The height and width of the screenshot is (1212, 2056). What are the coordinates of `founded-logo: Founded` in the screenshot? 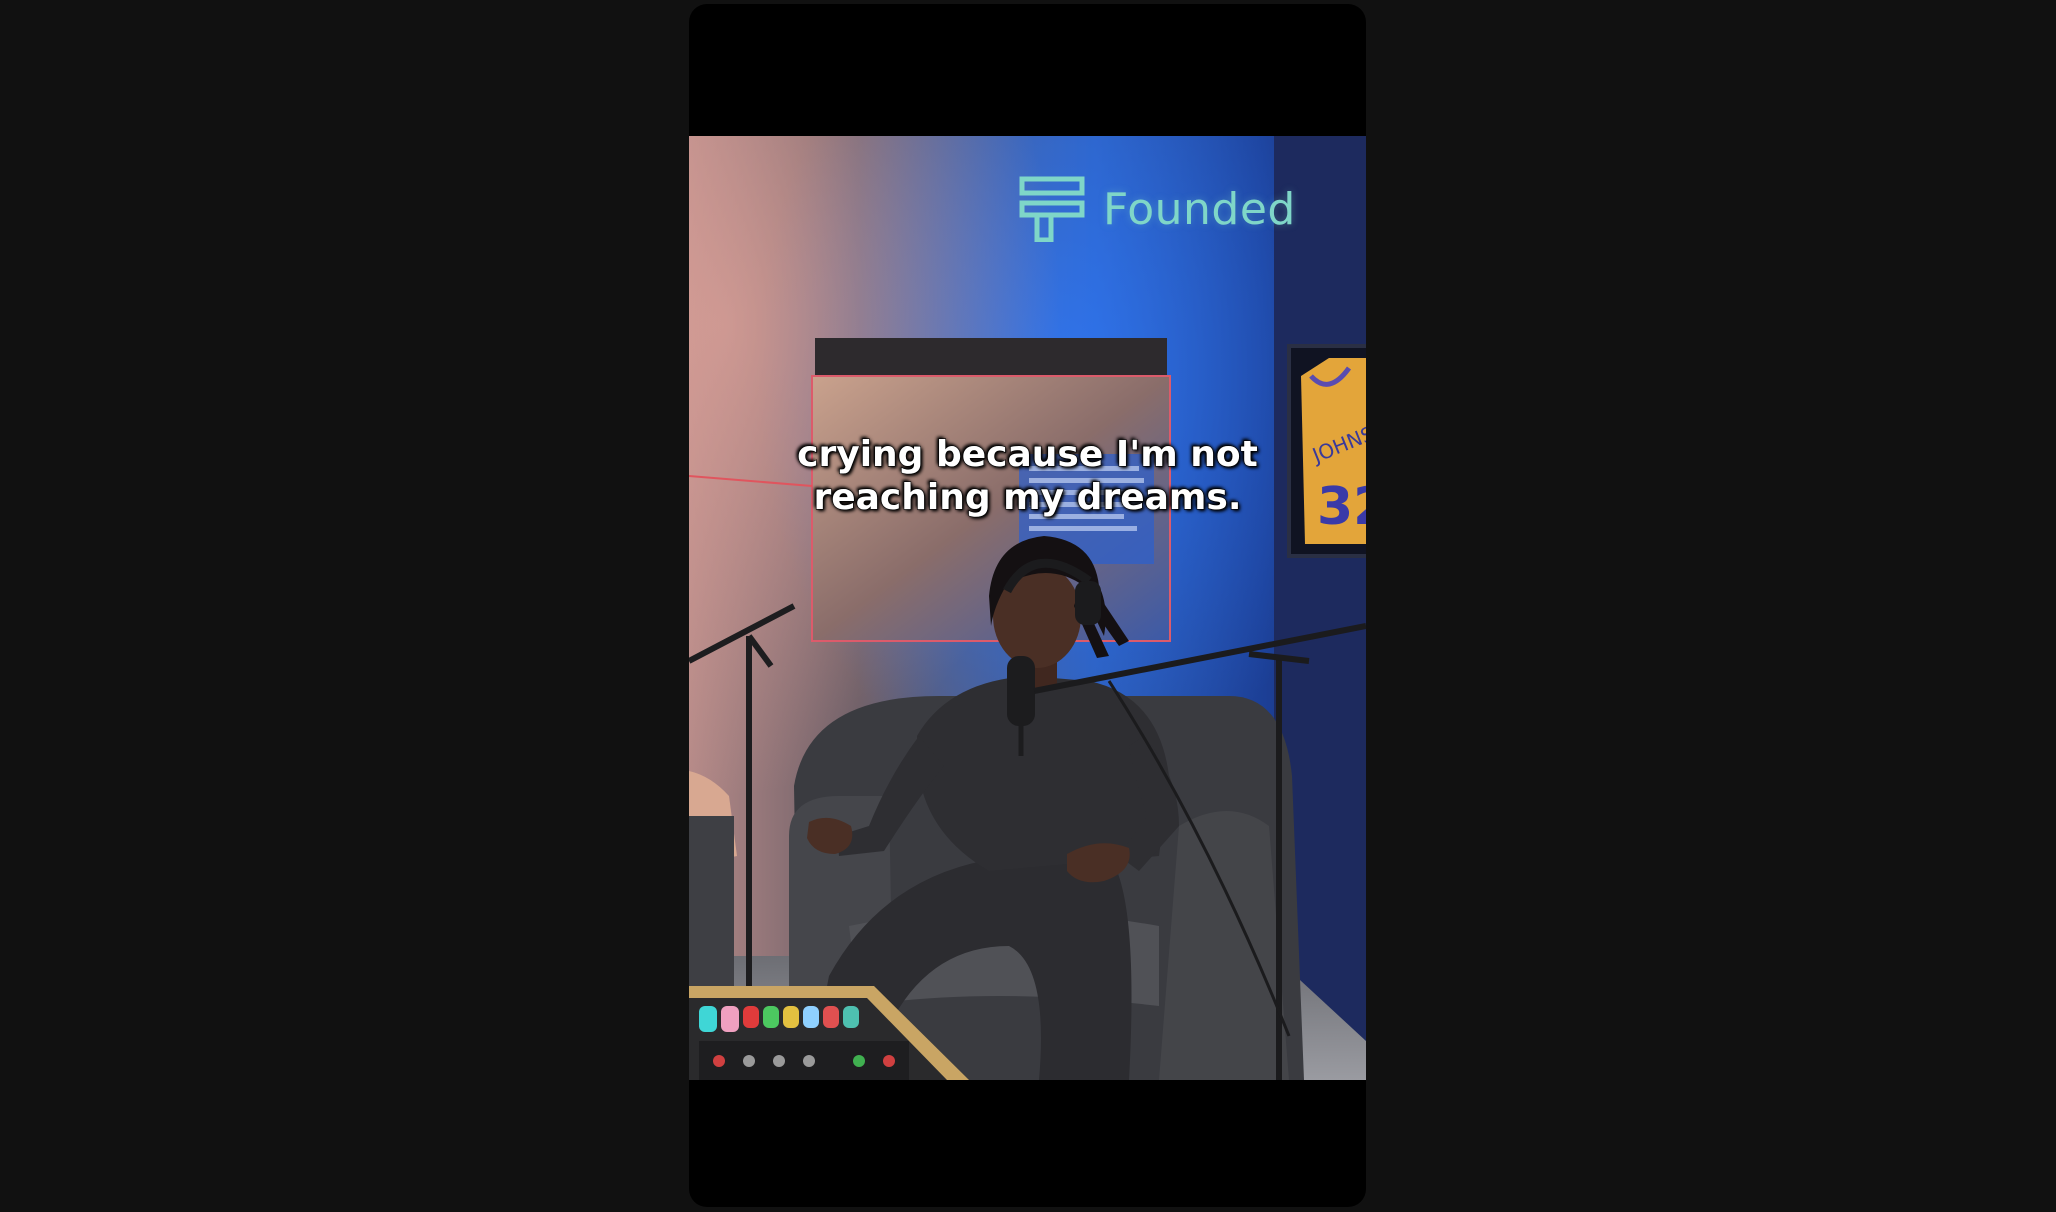 It's located at (1157, 209).